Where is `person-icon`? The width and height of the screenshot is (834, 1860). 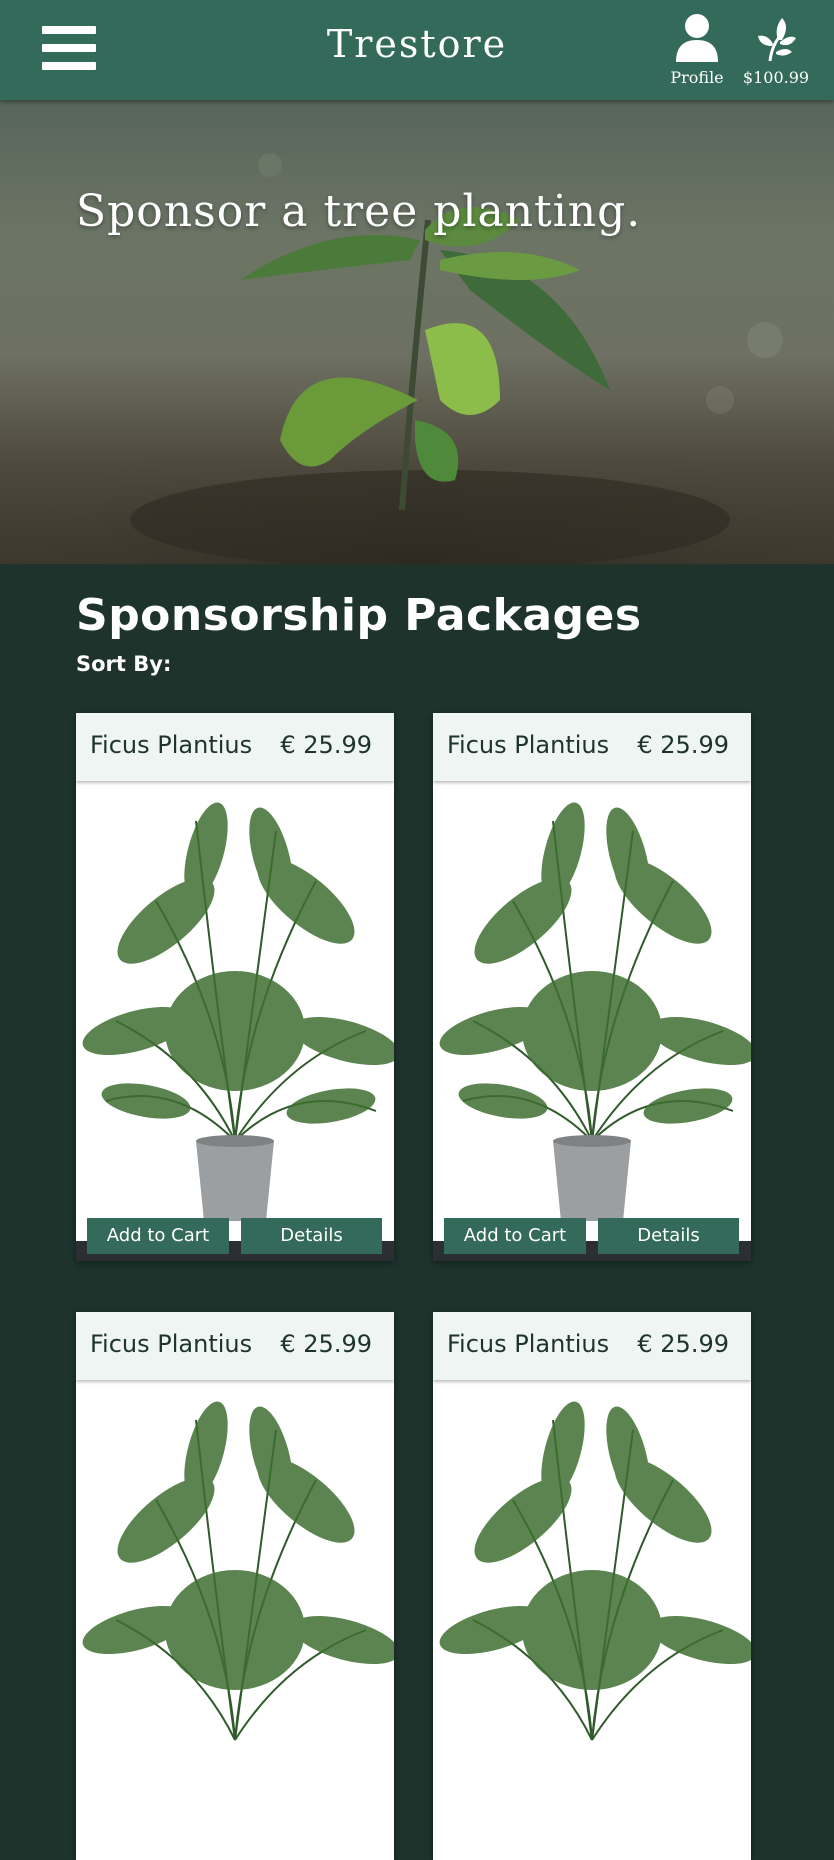
person-icon is located at coordinates (697, 38).